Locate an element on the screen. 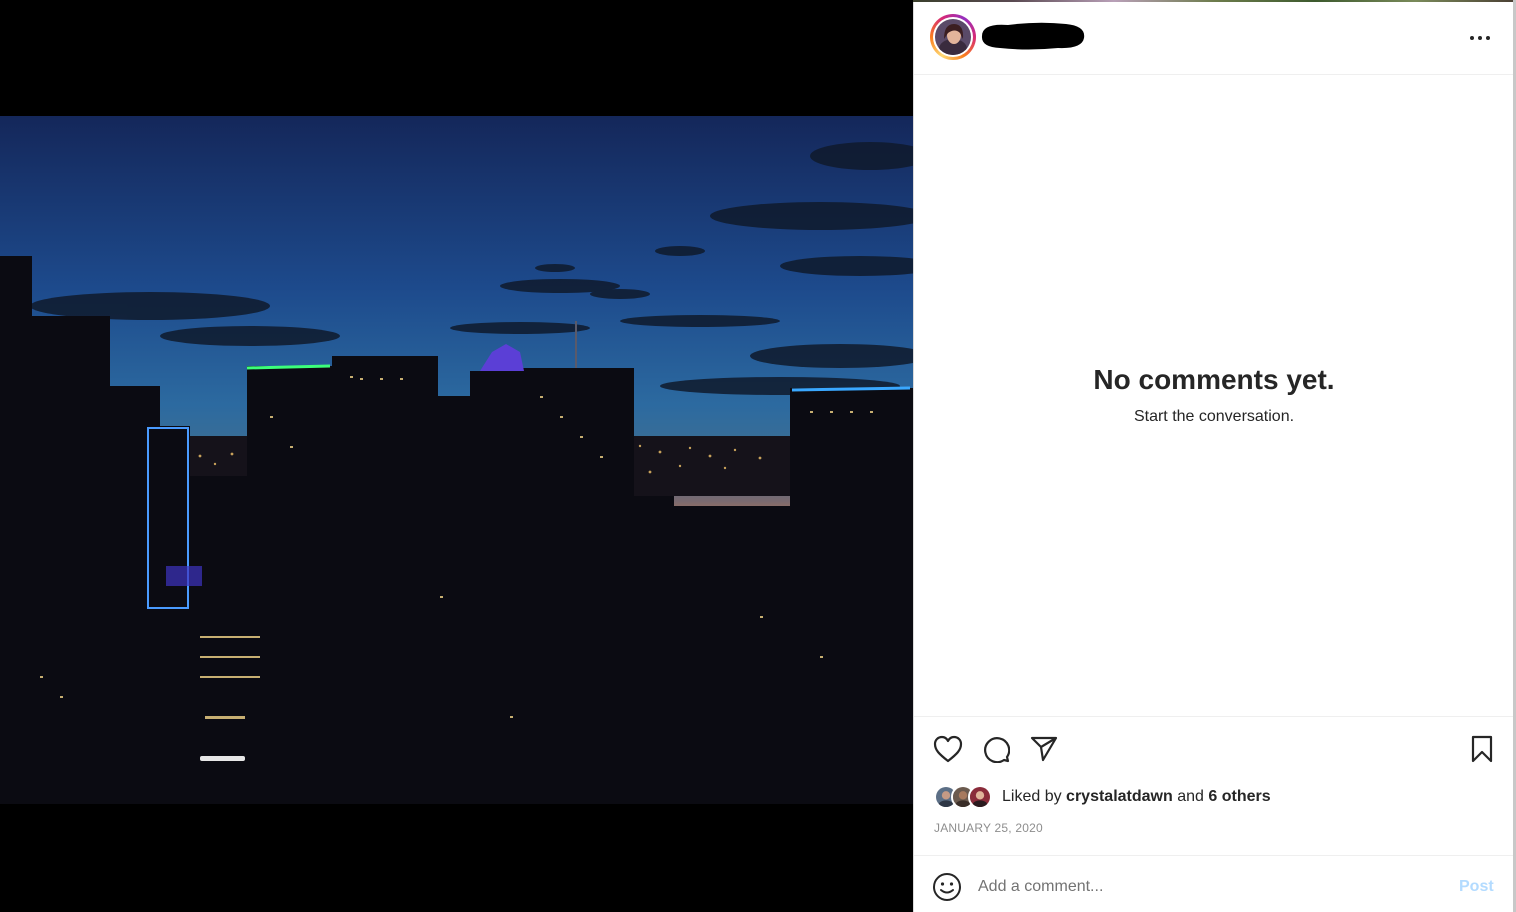 Image resolution: width=1516 pixels, height=912 pixels. avatar-border is located at coordinates (953, 37).